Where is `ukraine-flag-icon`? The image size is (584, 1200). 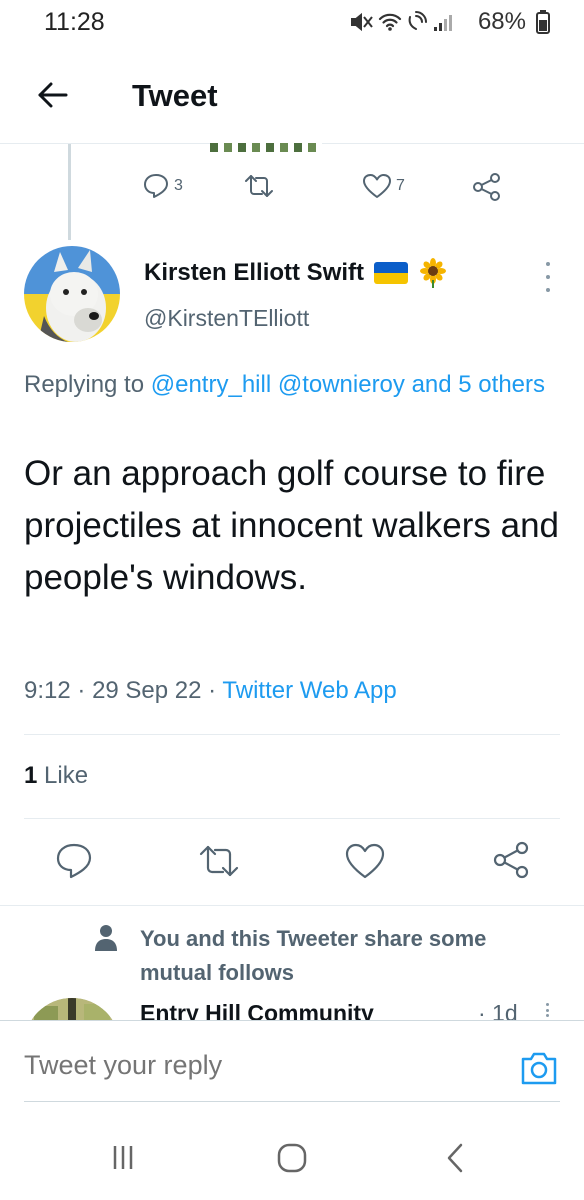 ukraine-flag-icon is located at coordinates (391, 273).